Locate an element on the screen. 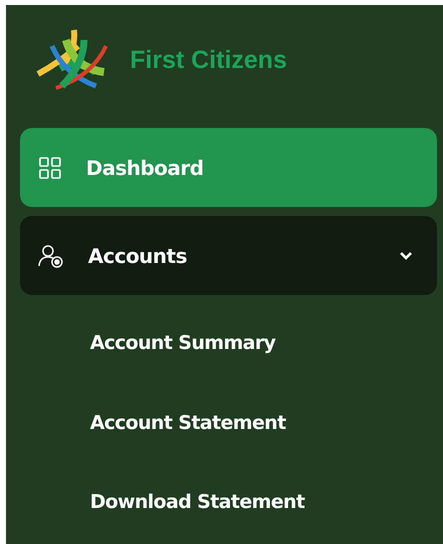 The width and height of the screenshot is (443, 544). grid-icon is located at coordinates (50, 168).